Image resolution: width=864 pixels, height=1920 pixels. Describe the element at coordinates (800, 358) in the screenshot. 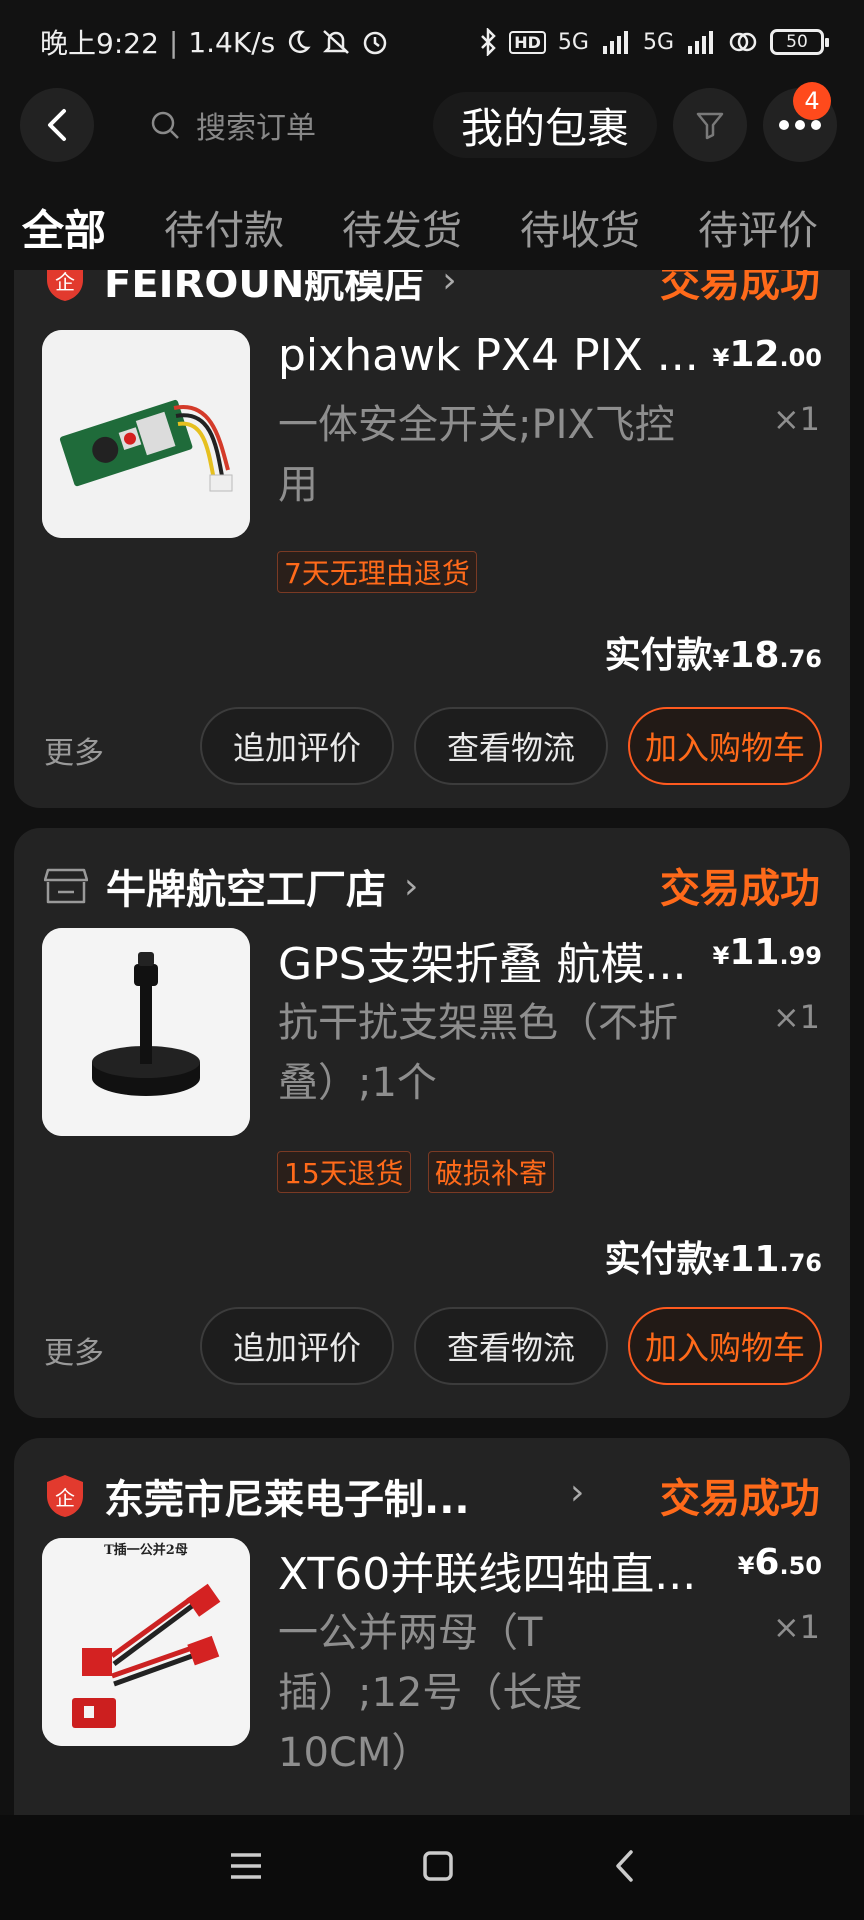

I see `price-dec: .00` at that location.